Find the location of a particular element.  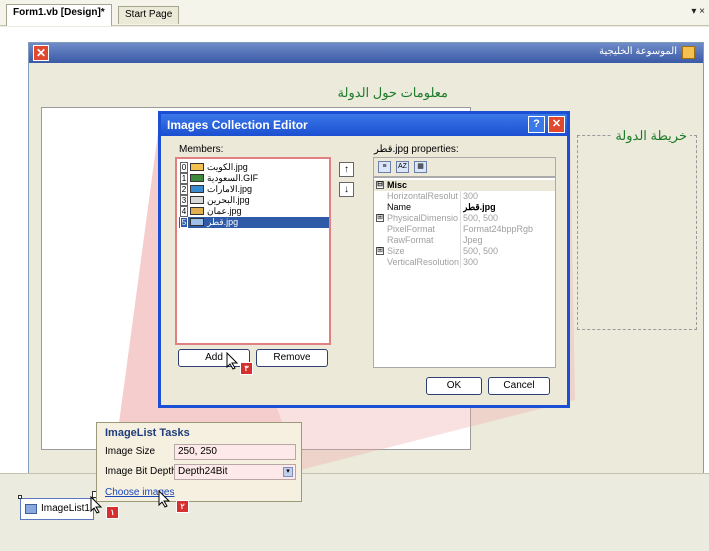

property-row: ⊞ PhysicalDimensio 500, 500 is located at coordinates (464, 218).